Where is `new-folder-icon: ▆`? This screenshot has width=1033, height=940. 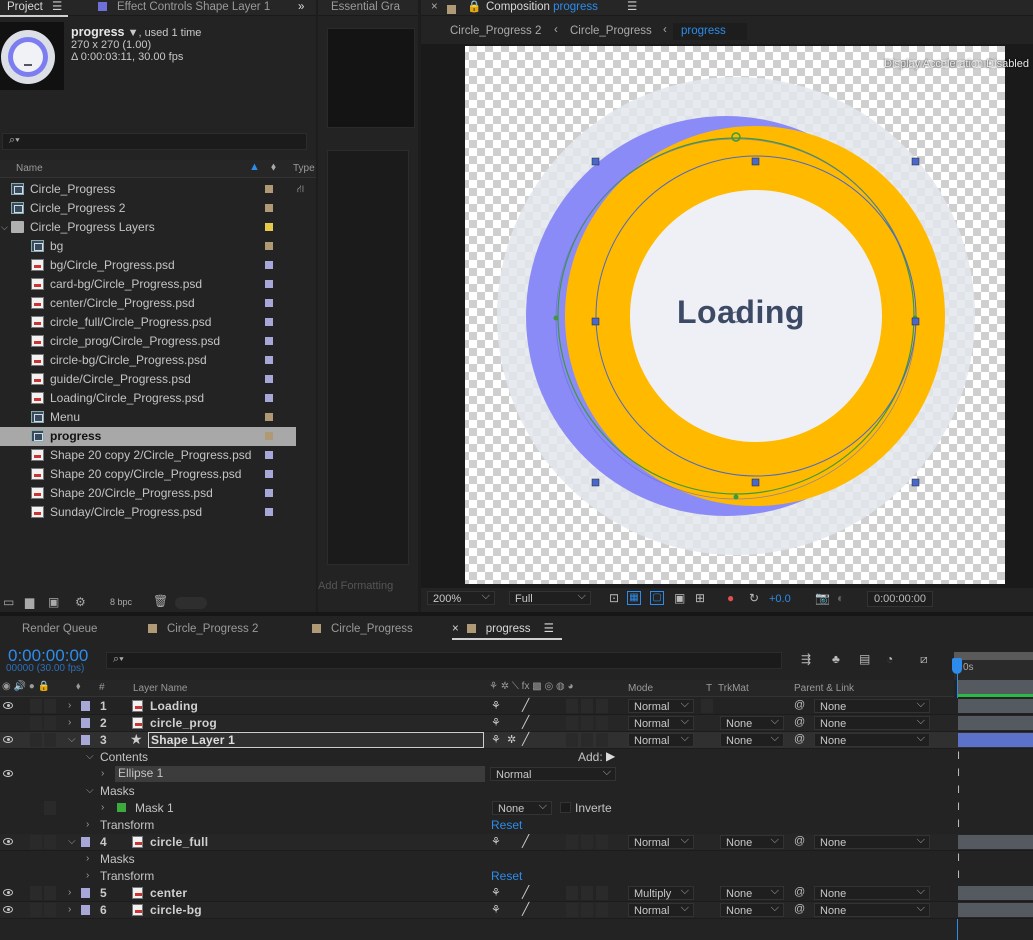
new-folder-icon: ▆ is located at coordinates (29, 602).